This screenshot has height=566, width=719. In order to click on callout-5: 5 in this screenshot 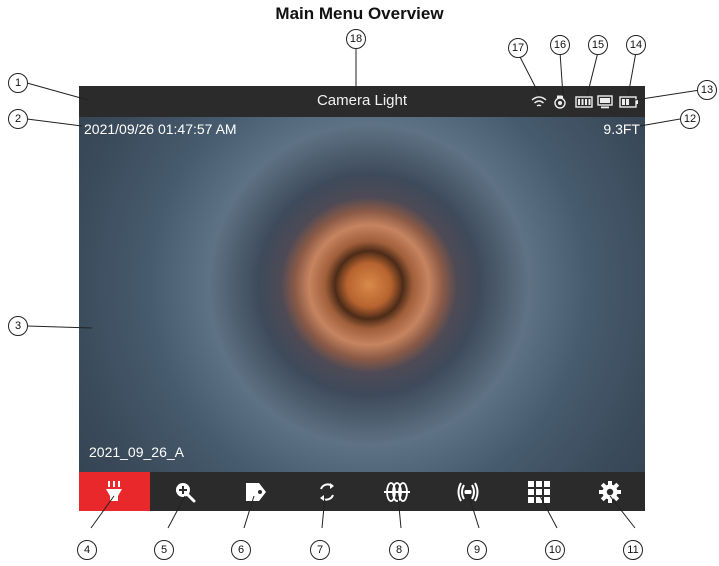, I will do `click(164, 550)`.